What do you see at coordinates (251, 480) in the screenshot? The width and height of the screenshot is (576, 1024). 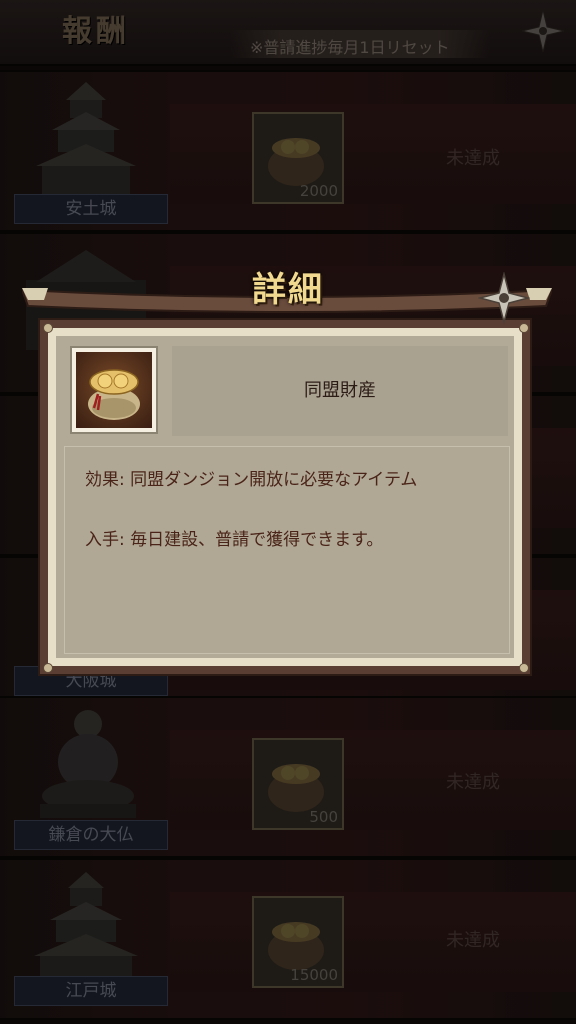 I see `effect-text: 効果: 同盟ダンジョン開放に必要なアイテム` at bounding box center [251, 480].